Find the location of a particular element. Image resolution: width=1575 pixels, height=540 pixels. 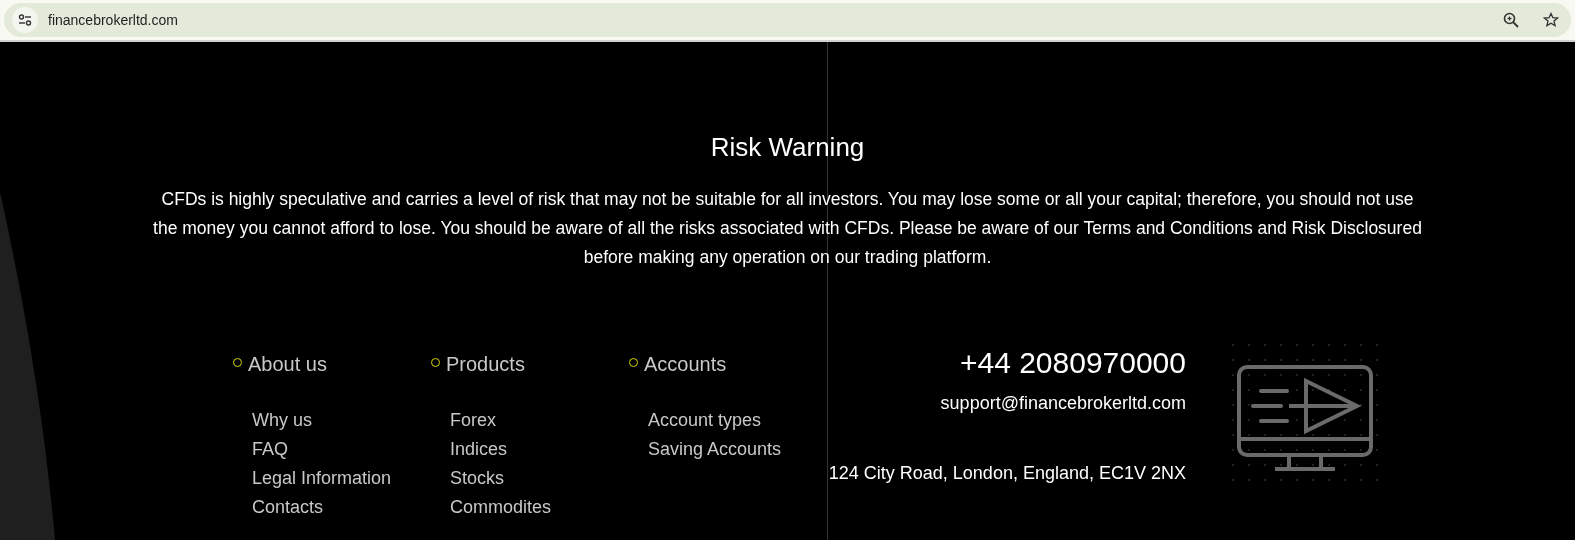

footer-heading: Accounts is located at coordinates (685, 364).